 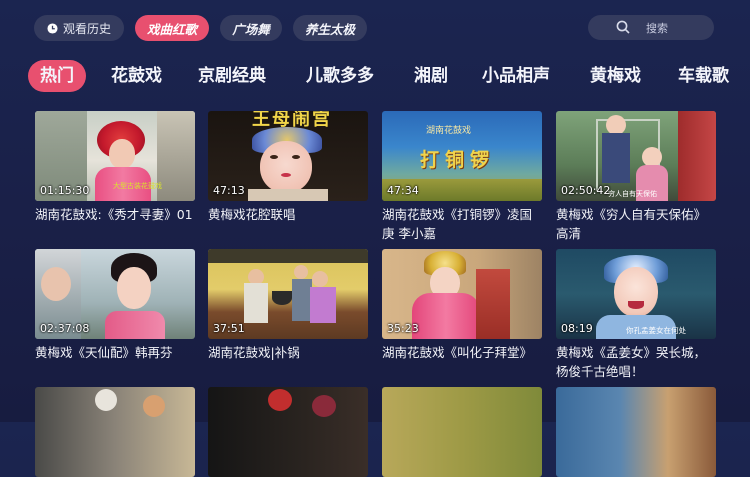 I want to click on video-duration: 01:15:30, so click(x=65, y=190).